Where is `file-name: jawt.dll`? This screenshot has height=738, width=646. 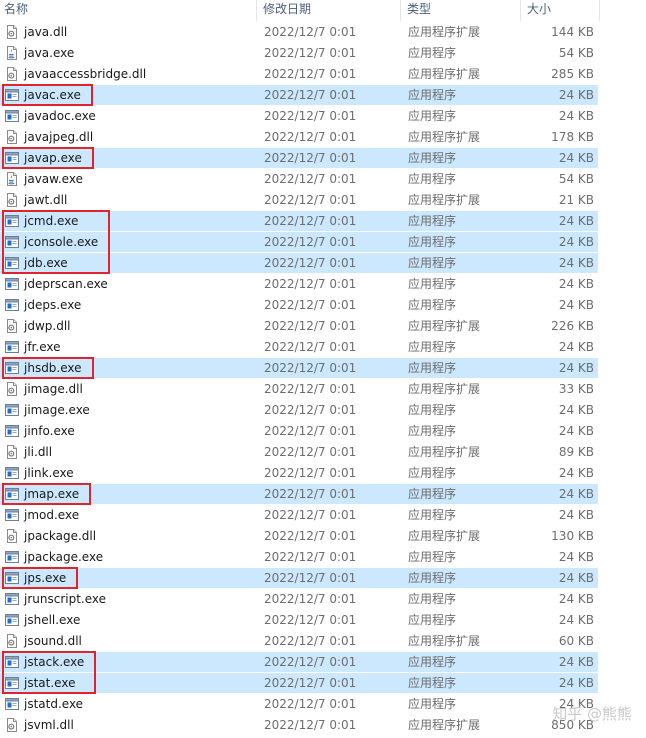
file-name: jawt.dll is located at coordinates (46, 200).